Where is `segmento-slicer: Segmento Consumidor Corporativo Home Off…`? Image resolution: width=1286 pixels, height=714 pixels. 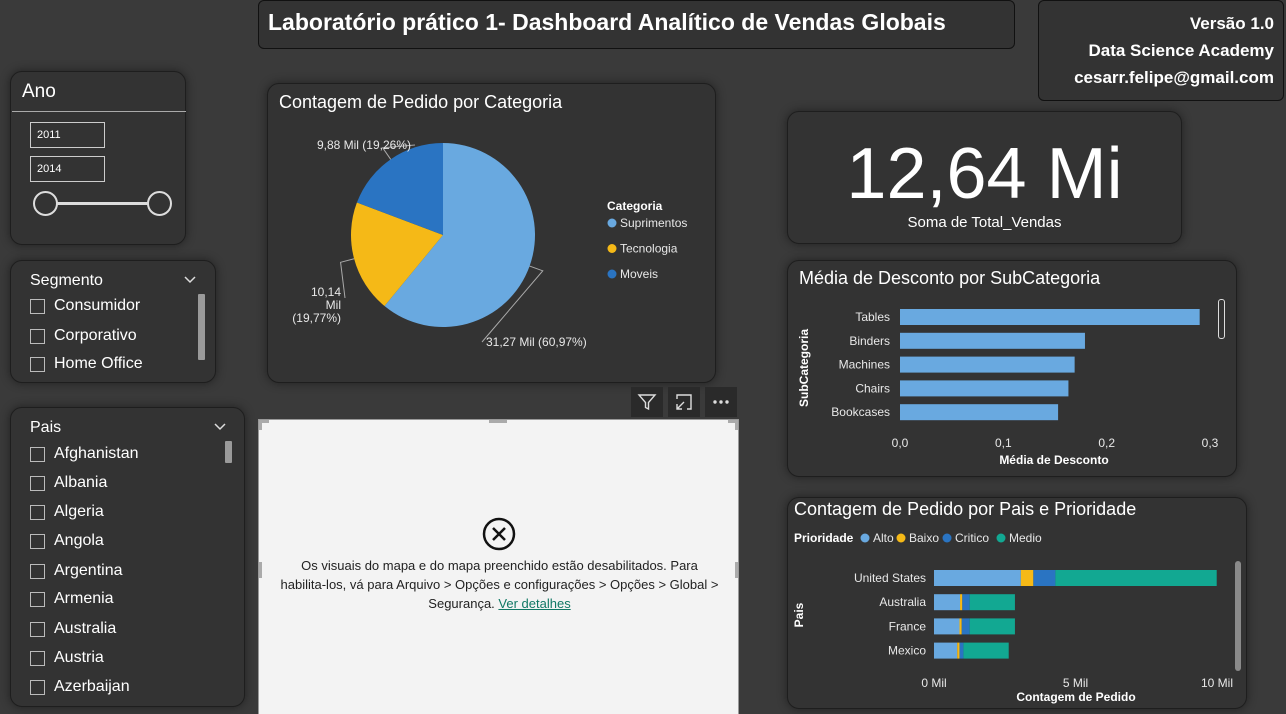 segmento-slicer: Segmento Consumidor Corporativo Home Off… is located at coordinates (113, 321).